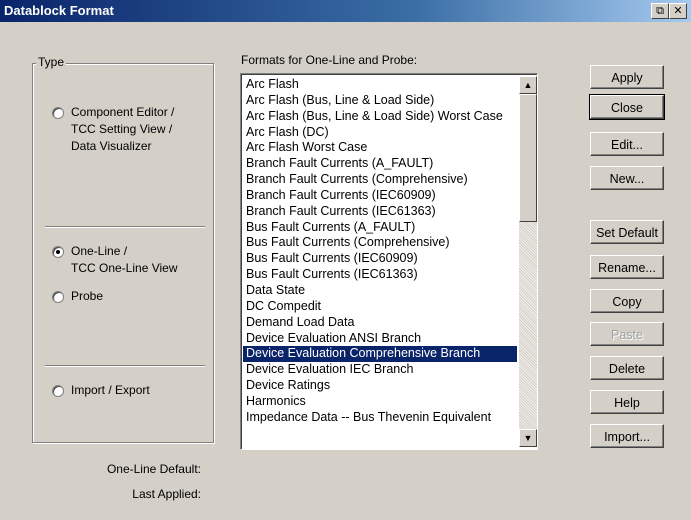 The image size is (691, 520). What do you see at coordinates (660, 11) in the screenshot?
I see `restore-icon: ⧉` at bounding box center [660, 11].